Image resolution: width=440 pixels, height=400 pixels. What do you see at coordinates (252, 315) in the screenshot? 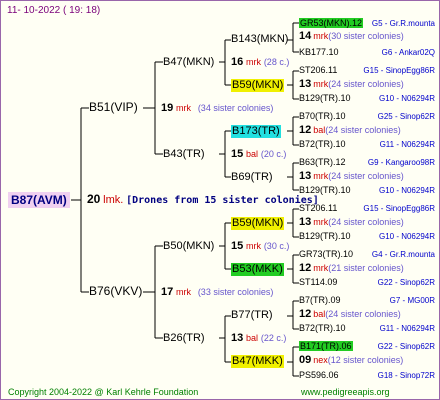
I see `gen3-node-b77: B77(TR)` at bounding box center [252, 315].